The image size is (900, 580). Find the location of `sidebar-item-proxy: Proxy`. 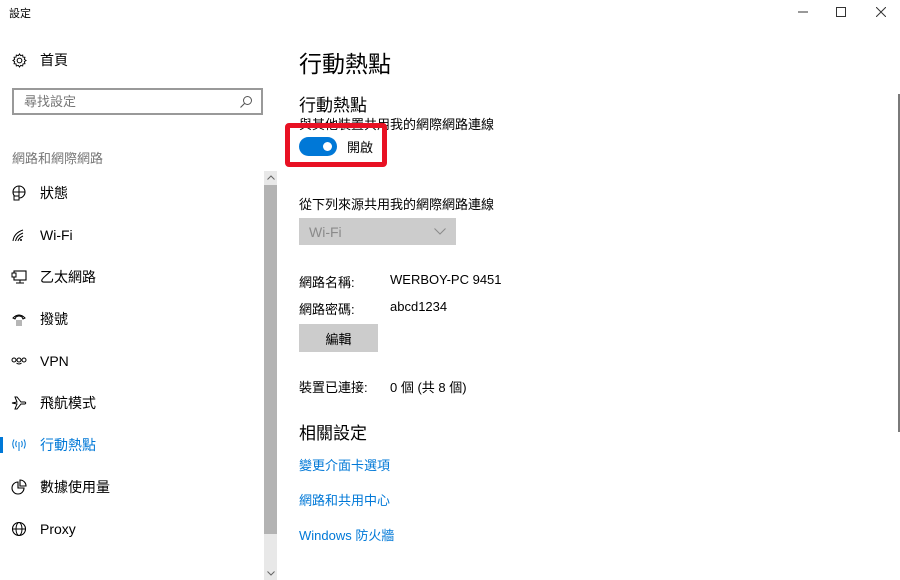

sidebar-item-proxy: Proxy is located at coordinates (131, 529).